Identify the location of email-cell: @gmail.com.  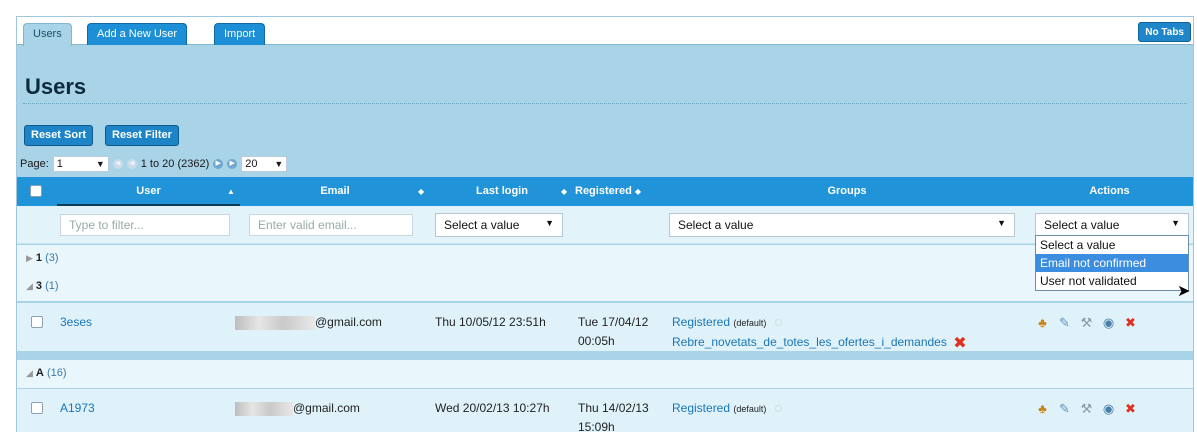
(297, 408).